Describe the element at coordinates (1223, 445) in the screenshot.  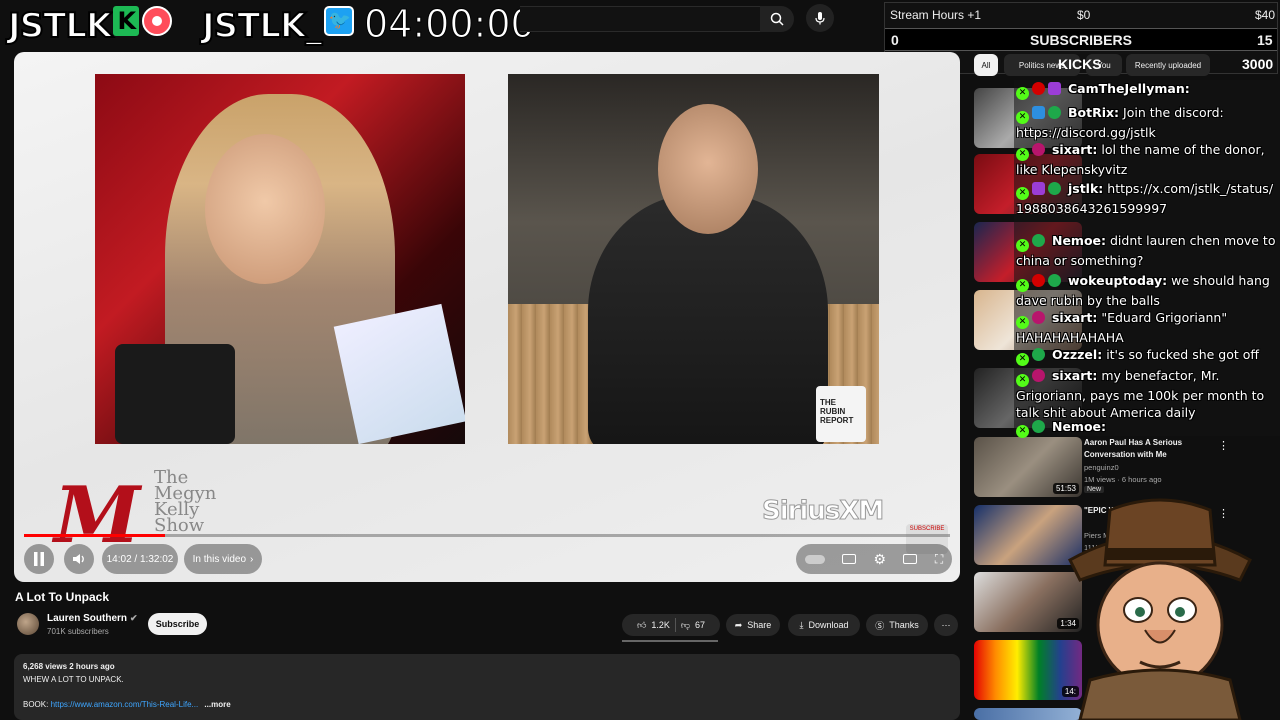
I see `kebab-menu-icon: ⋮` at that location.